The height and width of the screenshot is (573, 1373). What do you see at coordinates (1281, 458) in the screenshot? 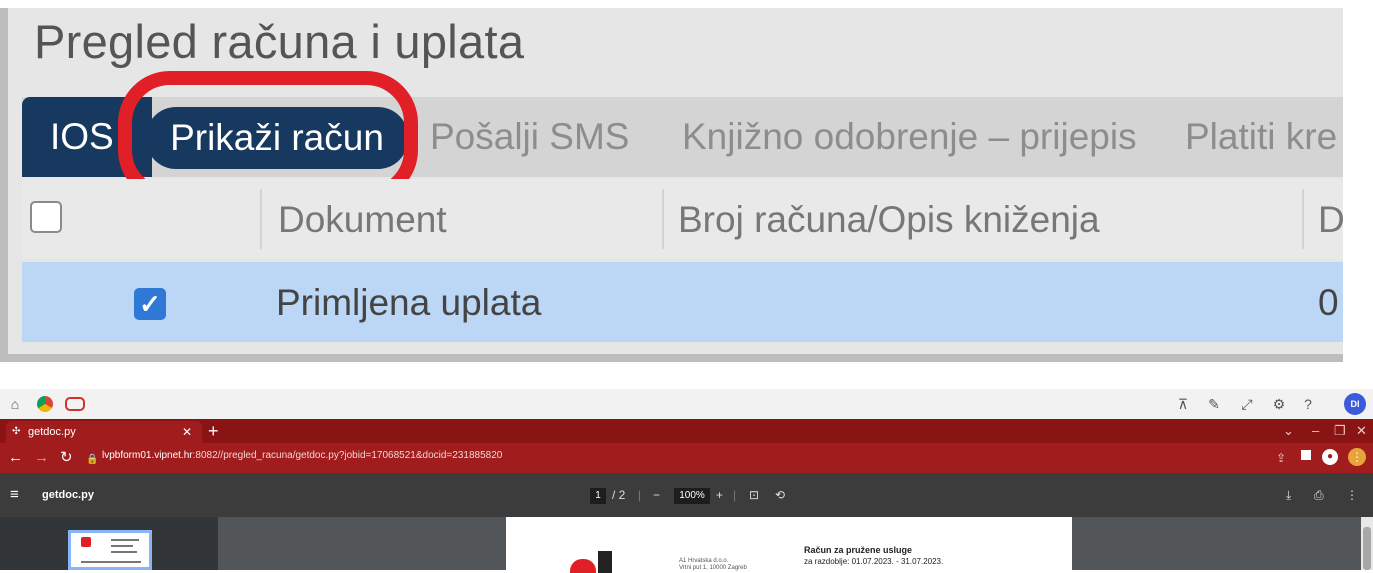
I see `share-icon: ⇪` at bounding box center [1281, 458].